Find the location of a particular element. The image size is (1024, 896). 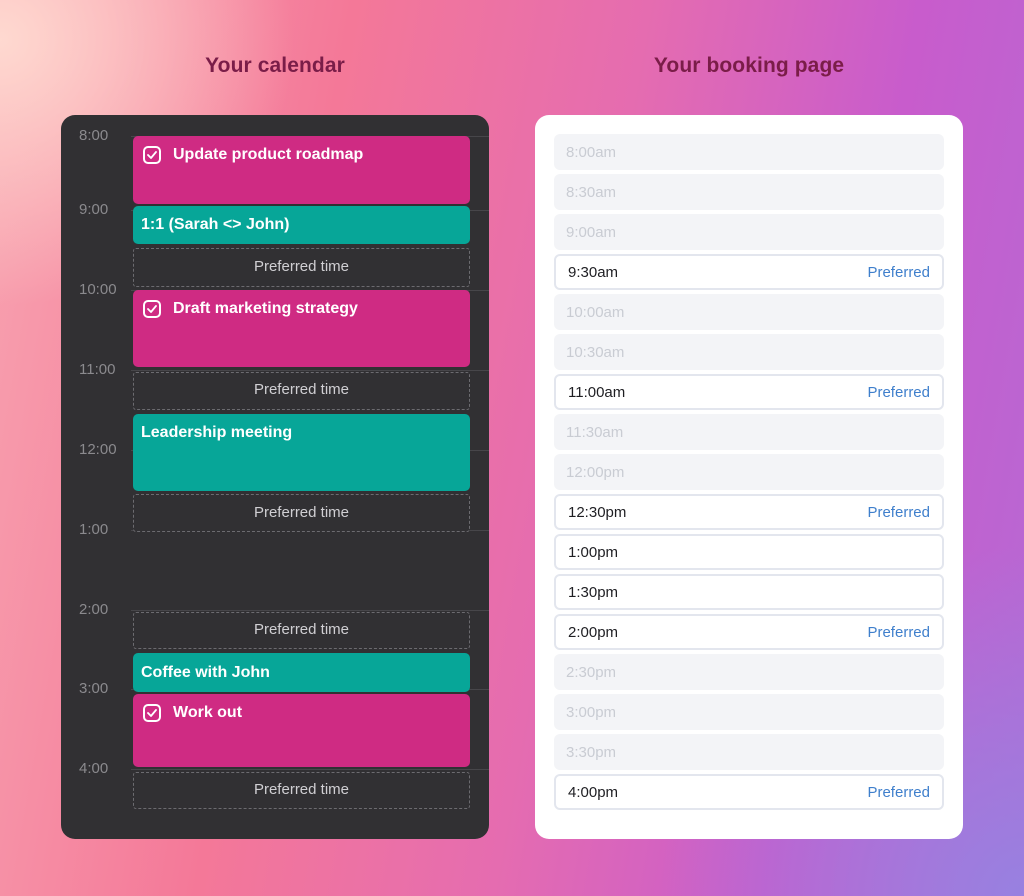

event-title: Update product roadmap is located at coordinates (268, 154).